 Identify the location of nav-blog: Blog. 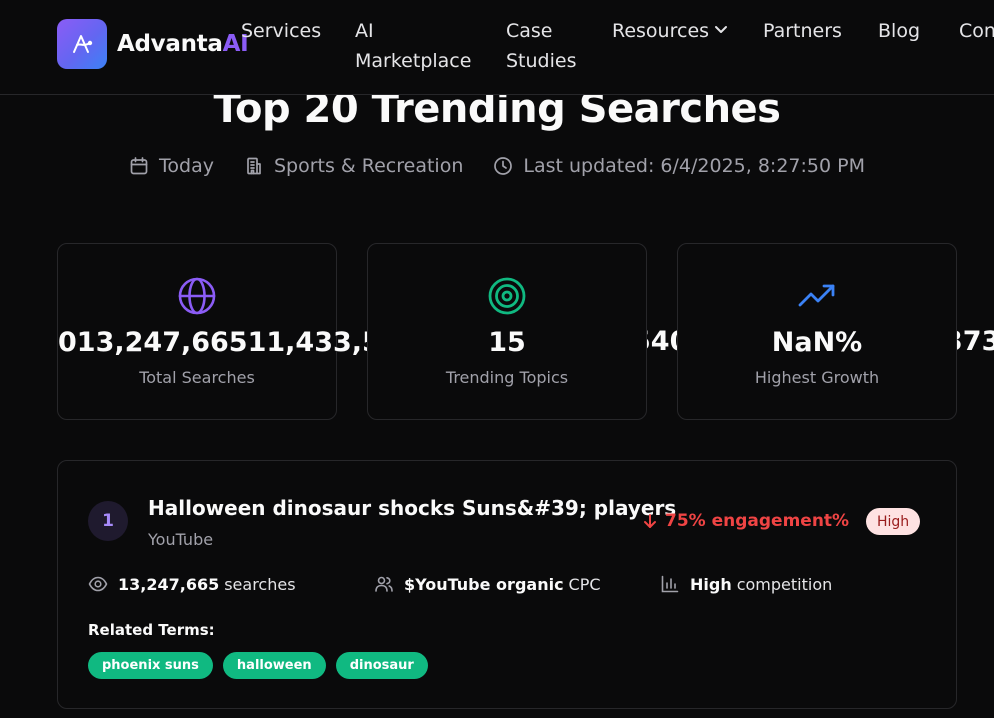
(899, 31).